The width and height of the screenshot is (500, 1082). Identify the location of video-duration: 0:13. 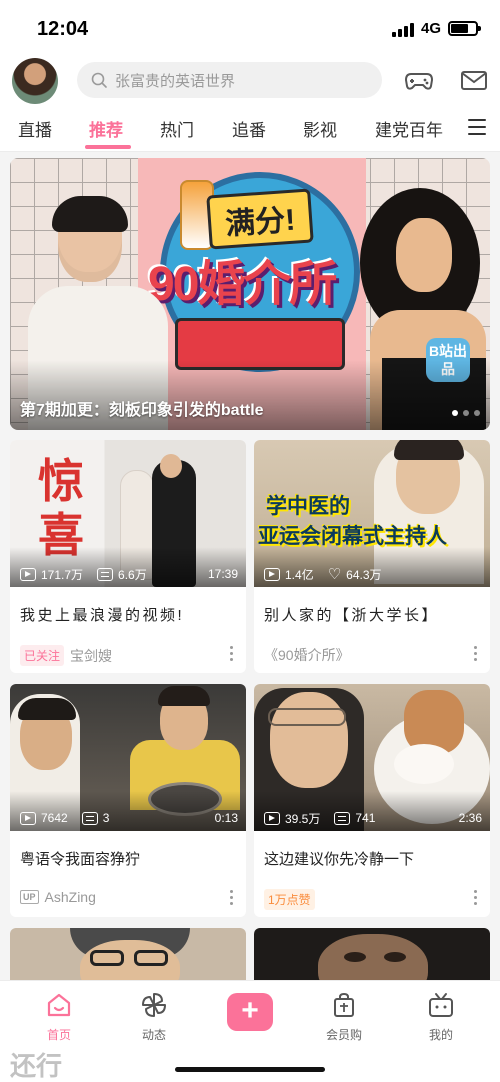
(226, 818).